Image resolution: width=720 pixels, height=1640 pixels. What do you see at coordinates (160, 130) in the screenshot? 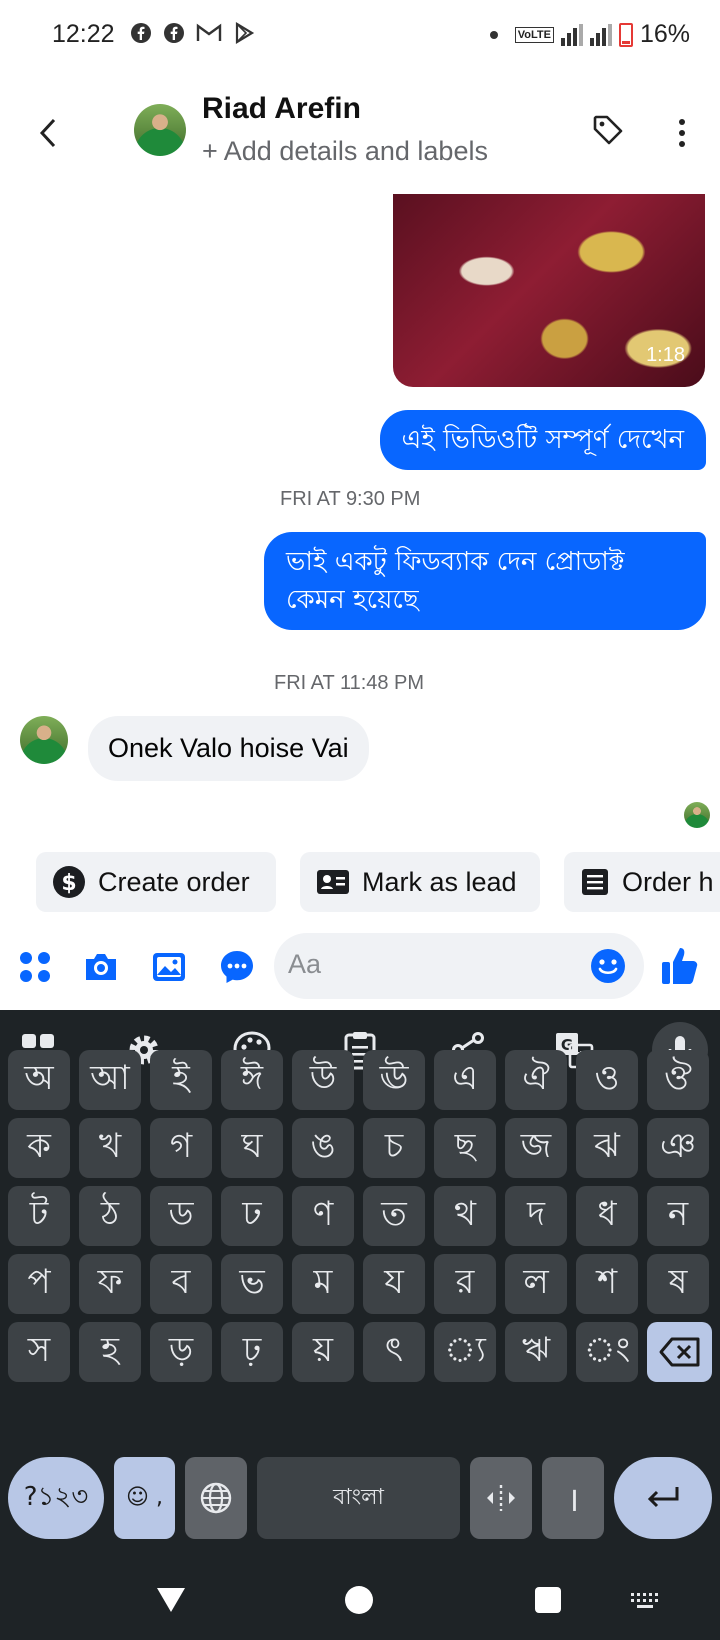
I see `contact-avatar` at bounding box center [160, 130].